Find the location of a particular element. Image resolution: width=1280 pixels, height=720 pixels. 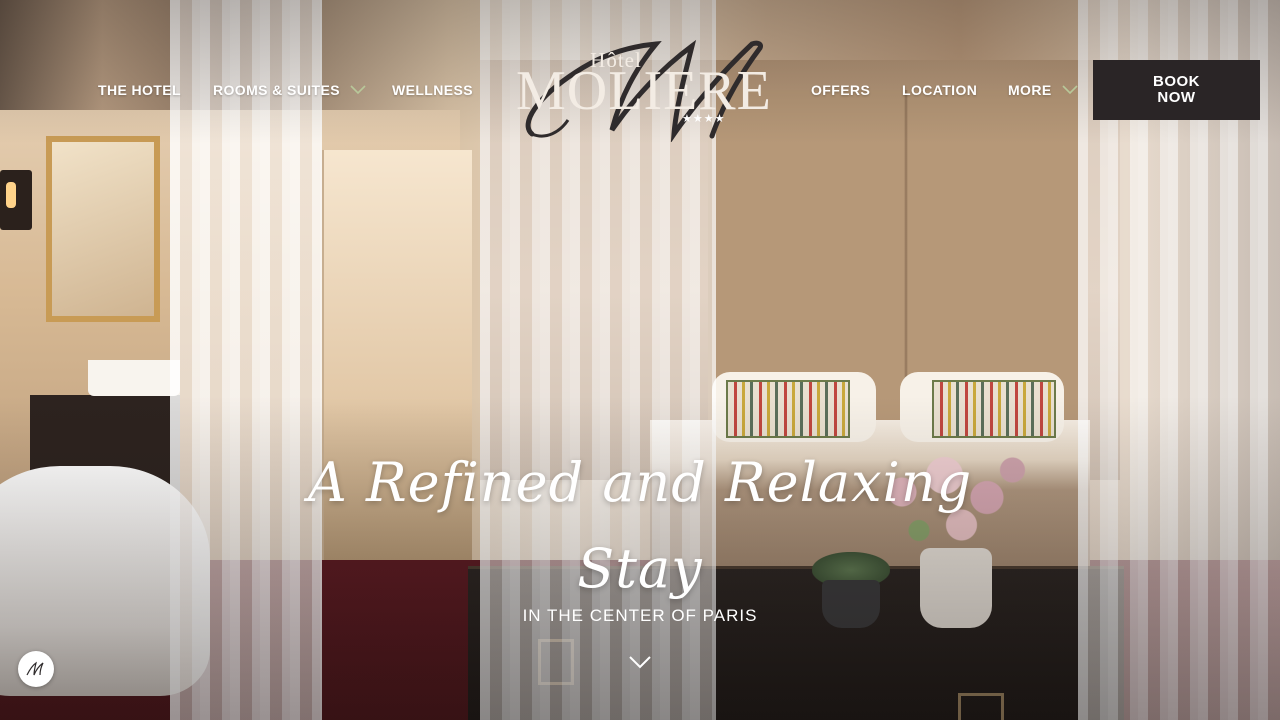

nav-link-the-hotel: THE HOTEL is located at coordinates (139, 90).